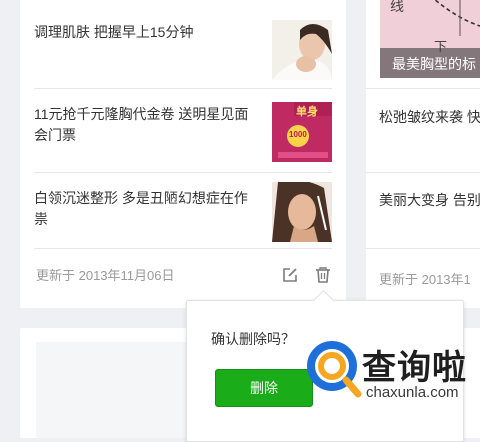  I want to click on delete-button: 删除, so click(264, 388).